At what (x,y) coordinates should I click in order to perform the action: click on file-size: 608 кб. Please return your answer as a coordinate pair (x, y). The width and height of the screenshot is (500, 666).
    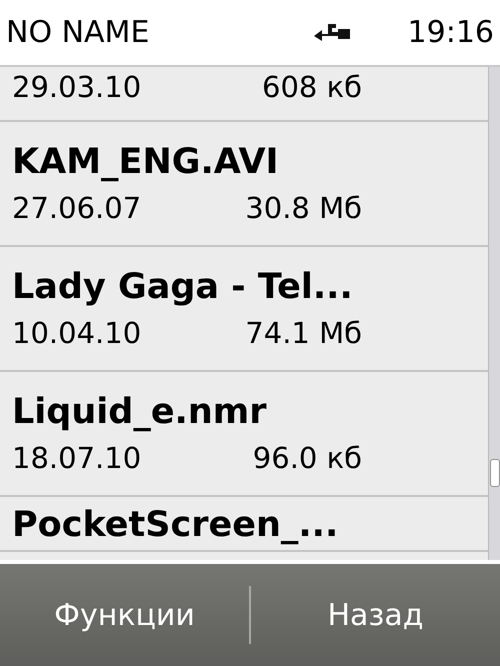
    Looking at the image, I should click on (311, 87).